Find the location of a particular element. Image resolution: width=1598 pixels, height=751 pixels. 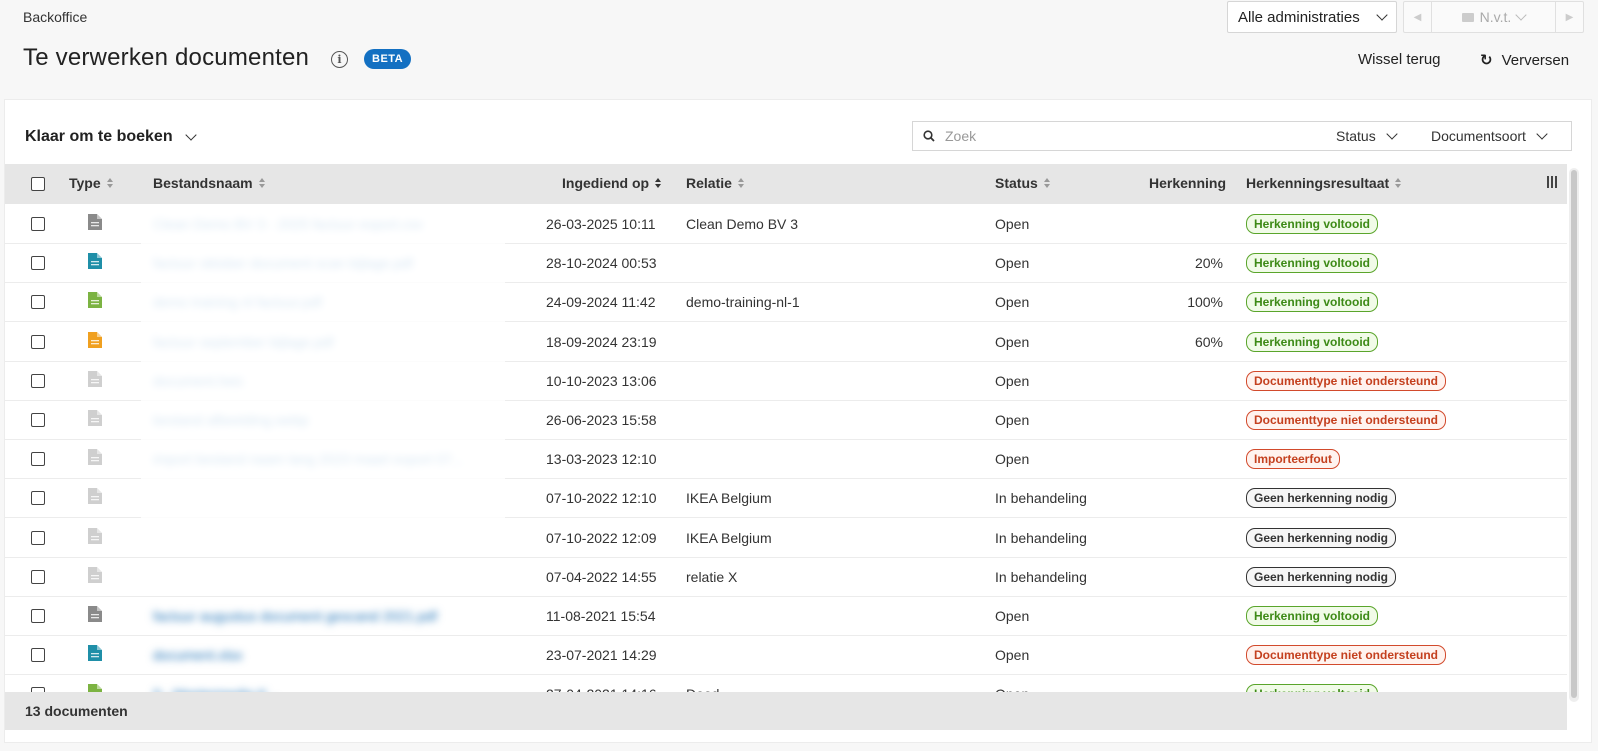

pager-select: N.v.t. is located at coordinates (1493, 17).